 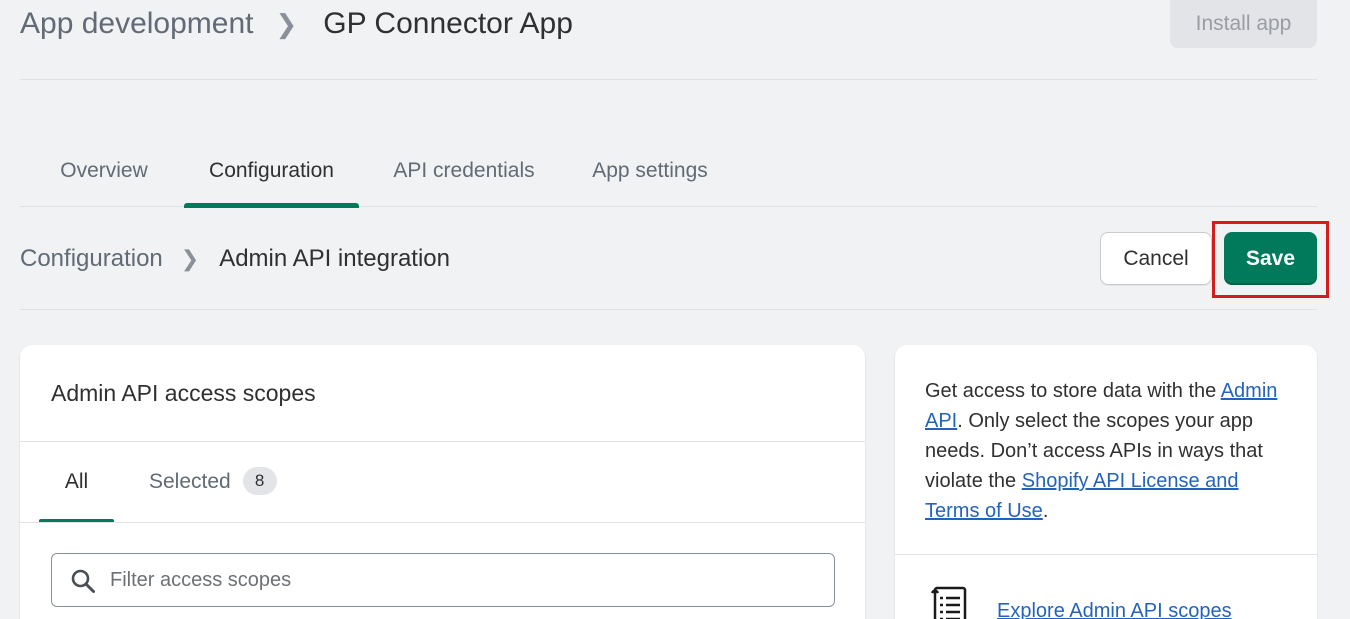 What do you see at coordinates (271, 174) in the screenshot?
I see `tab-configuration: Configuration` at bounding box center [271, 174].